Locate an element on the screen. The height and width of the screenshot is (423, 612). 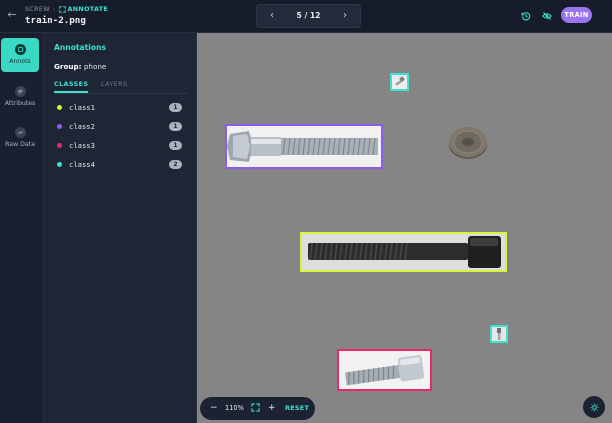
rail-item-attributes: Attributes is located at coordinates (20, 97).